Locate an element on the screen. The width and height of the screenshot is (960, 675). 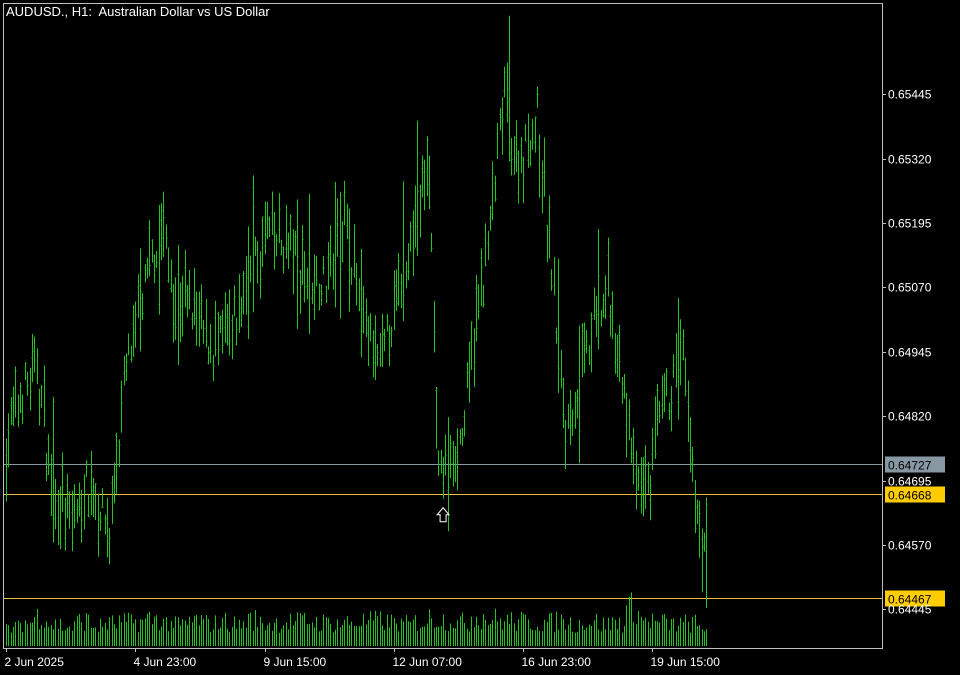
x-tick-label: 12 Jun 07:00 is located at coordinates (428, 662).